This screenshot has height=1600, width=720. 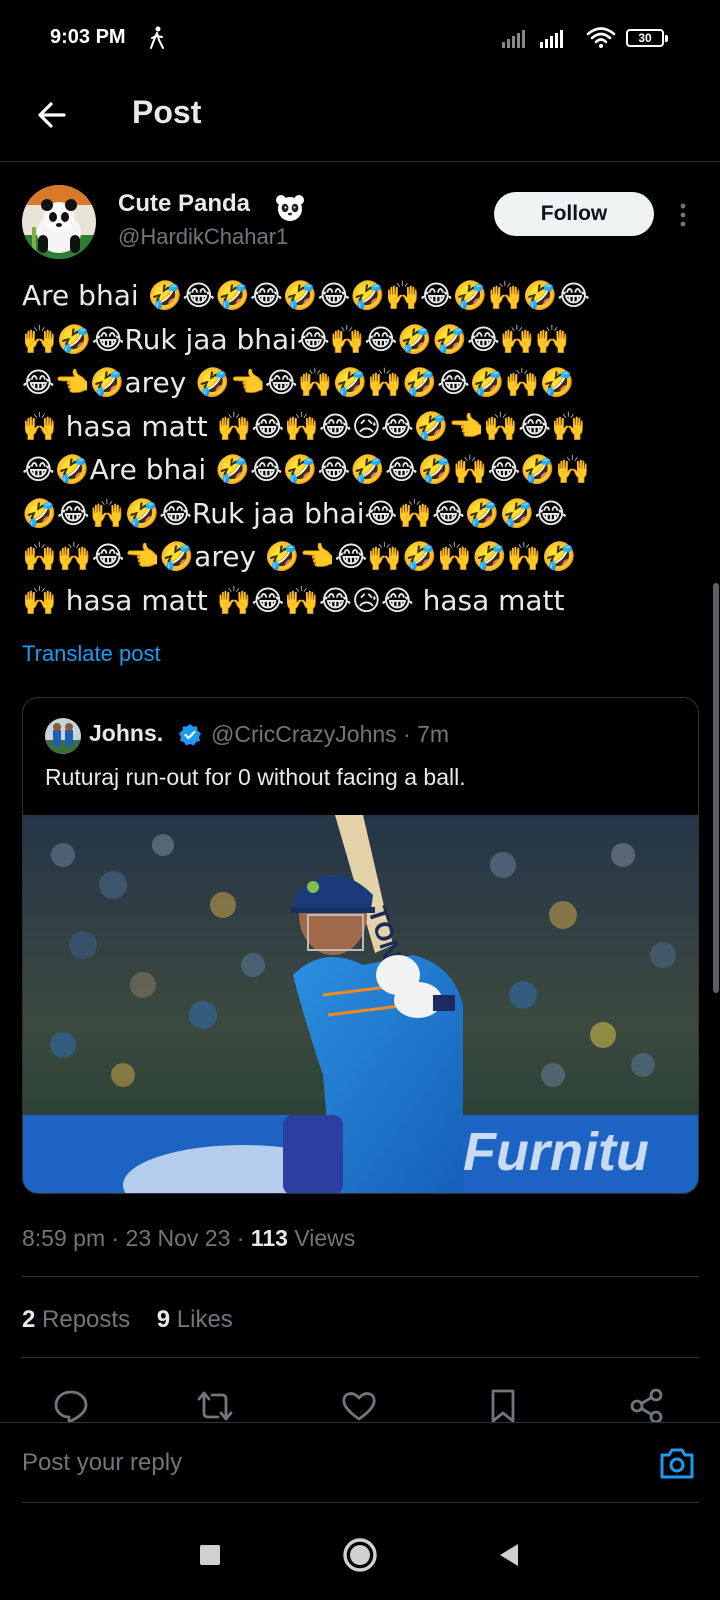 What do you see at coordinates (510, 1555) in the screenshot?
I see `back-nav-icon` at bounding box center [510, 1555].